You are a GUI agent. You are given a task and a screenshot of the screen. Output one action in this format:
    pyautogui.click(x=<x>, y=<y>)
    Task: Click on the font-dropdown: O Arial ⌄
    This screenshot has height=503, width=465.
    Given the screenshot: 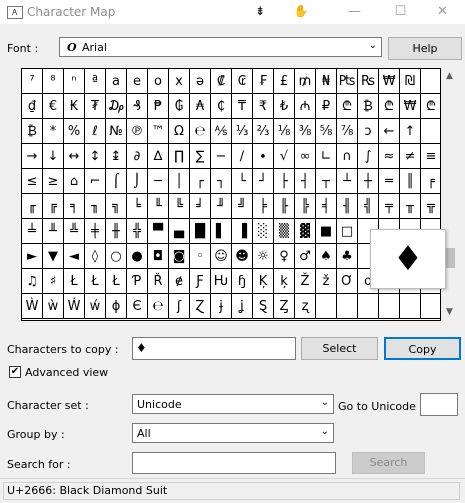 What is the action you would take?
    pyautogui.click(x=220, y=47)
    